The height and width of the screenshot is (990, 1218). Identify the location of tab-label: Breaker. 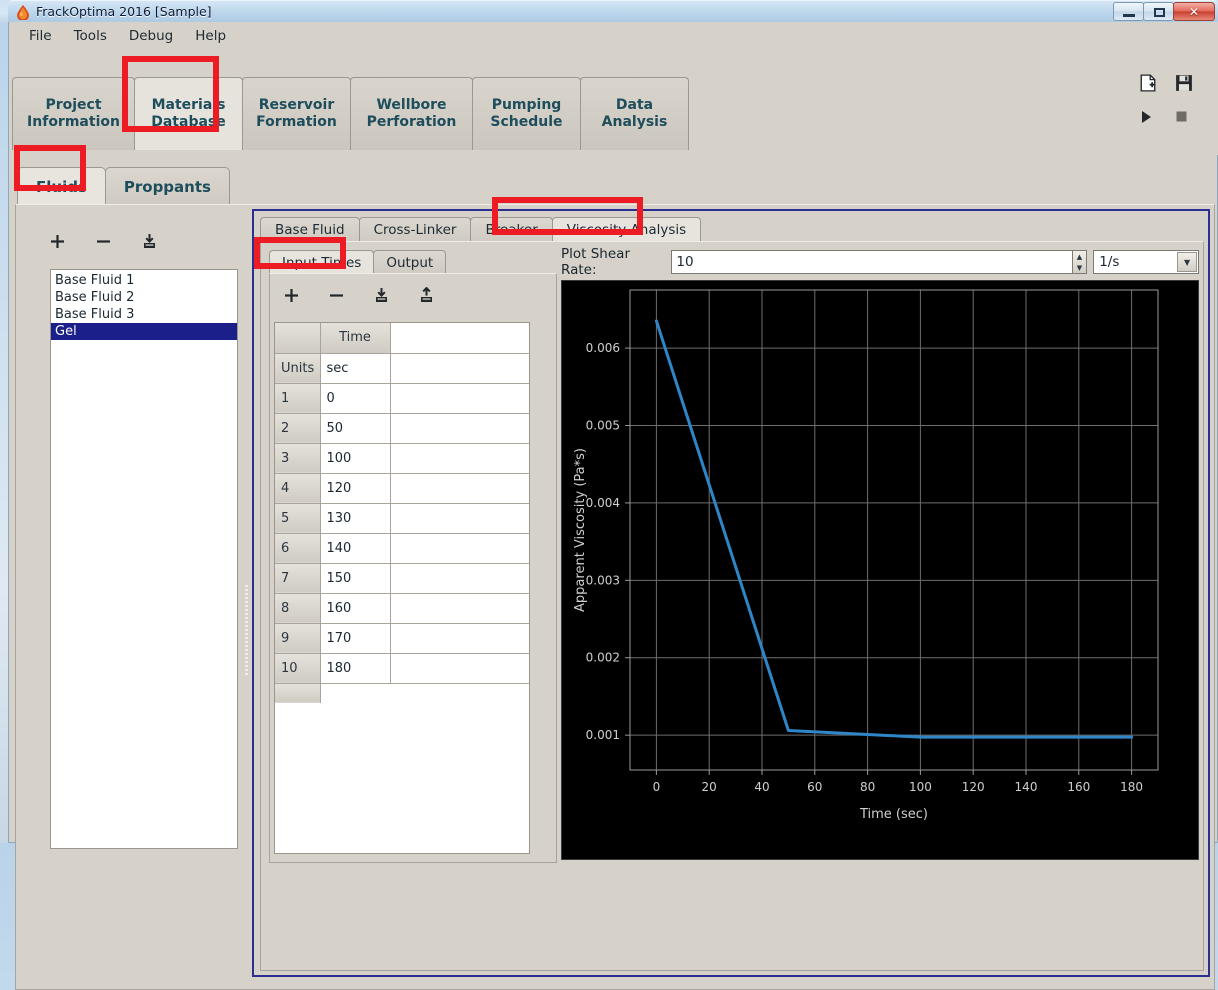
(511, 230).